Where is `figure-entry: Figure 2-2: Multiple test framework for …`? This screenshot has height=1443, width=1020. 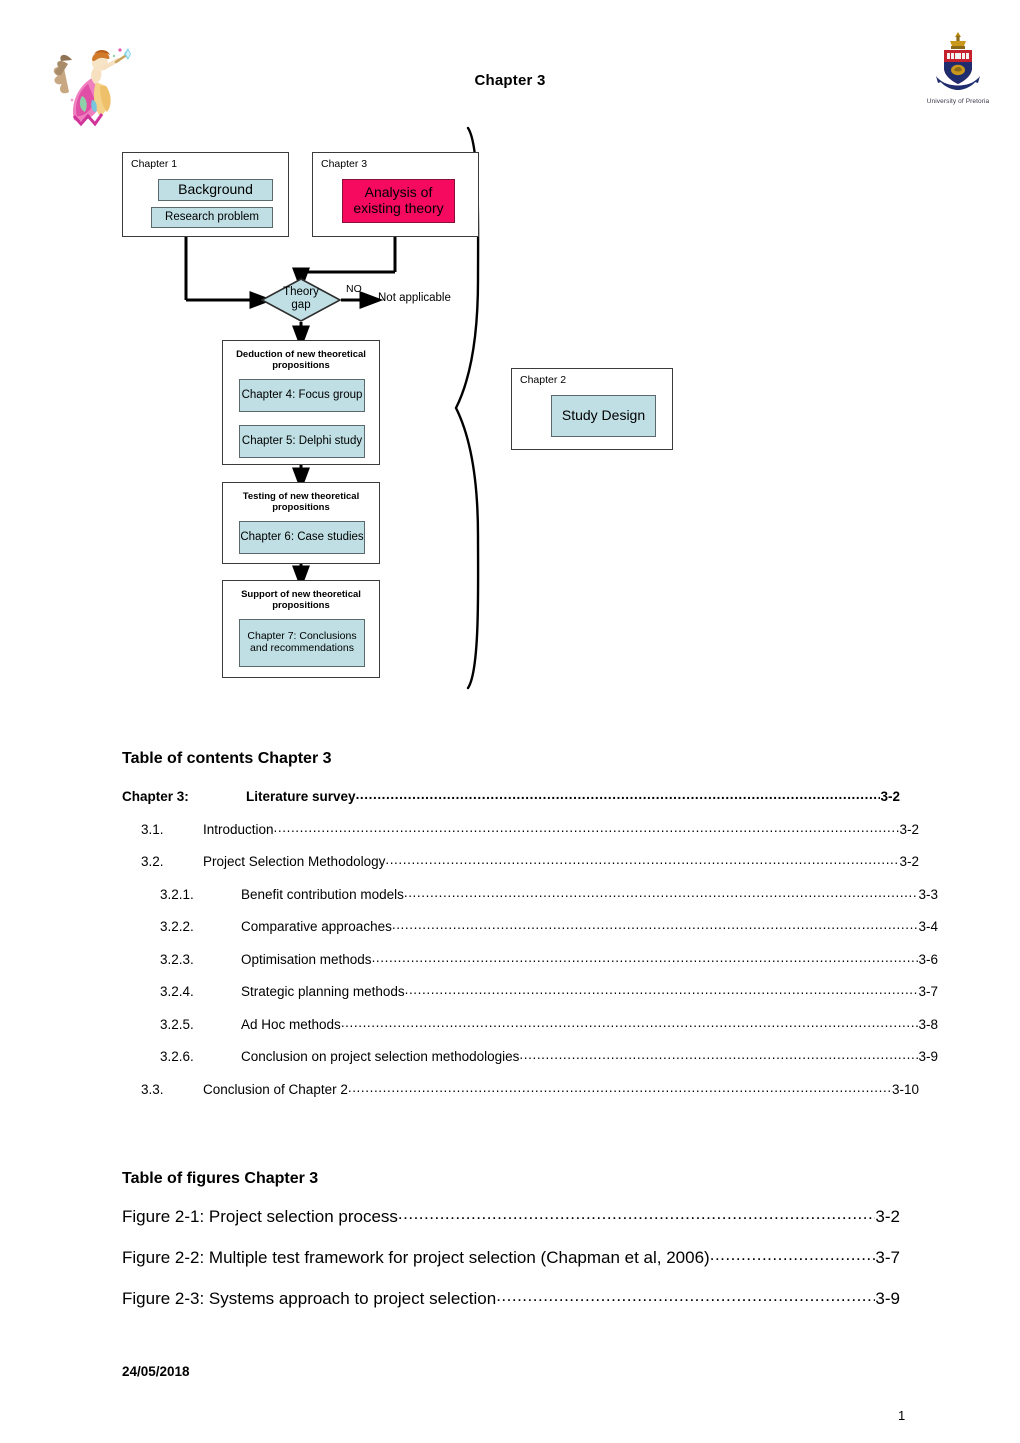
figure-entry: Figure 2-2: Multiple test framework for … is located at coordinates (511, 1257).